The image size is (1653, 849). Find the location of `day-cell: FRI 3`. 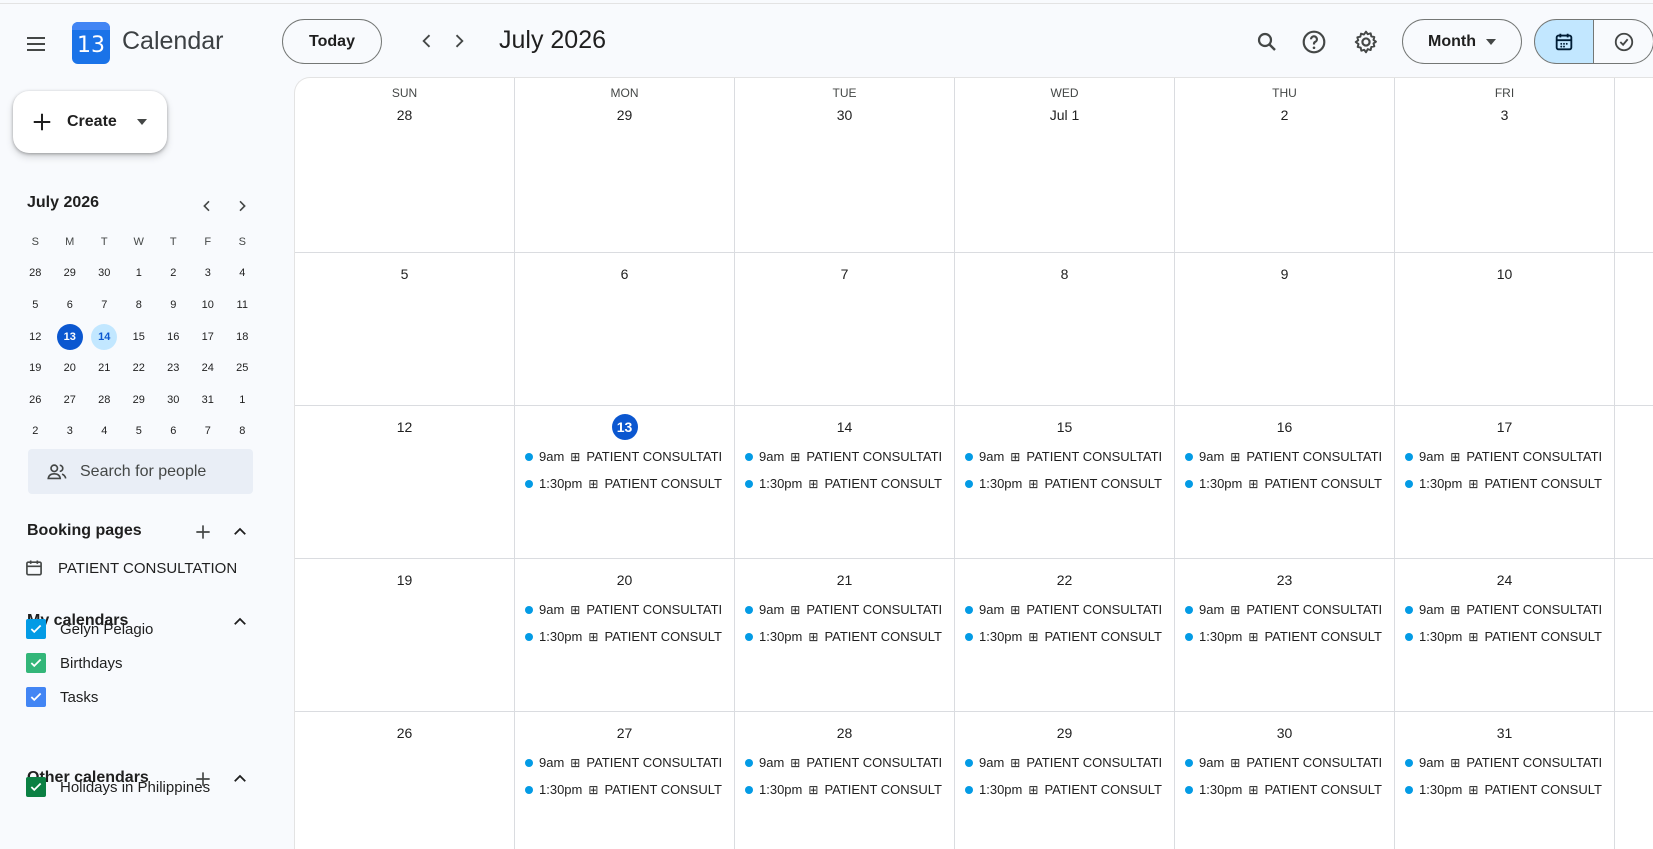

day-cell: FRI 3 is located at coordinates (1505, 165).